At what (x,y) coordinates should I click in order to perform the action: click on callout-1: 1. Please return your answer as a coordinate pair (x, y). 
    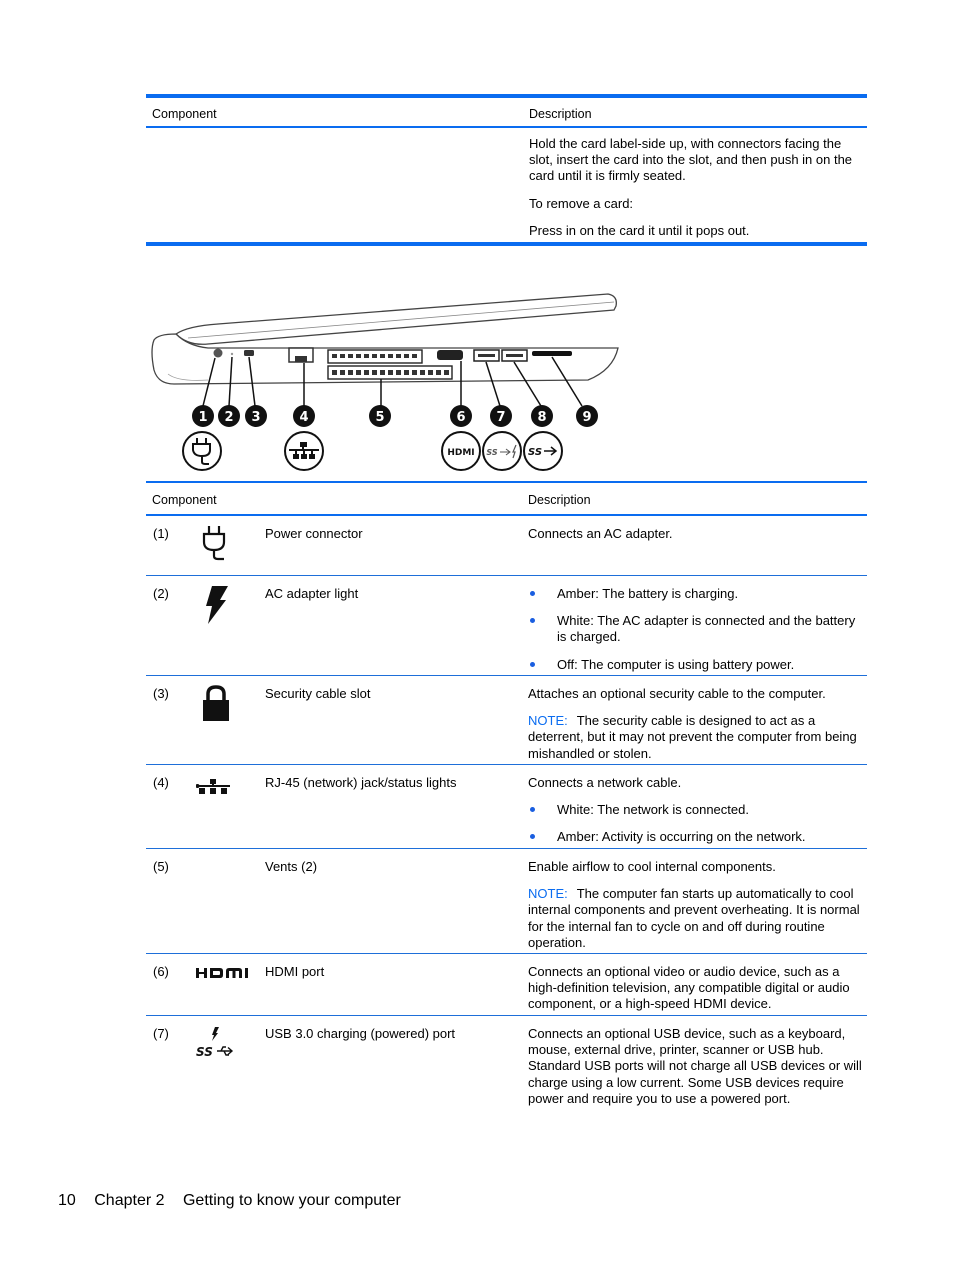
    Looking at the image, I should click on (203, 416).